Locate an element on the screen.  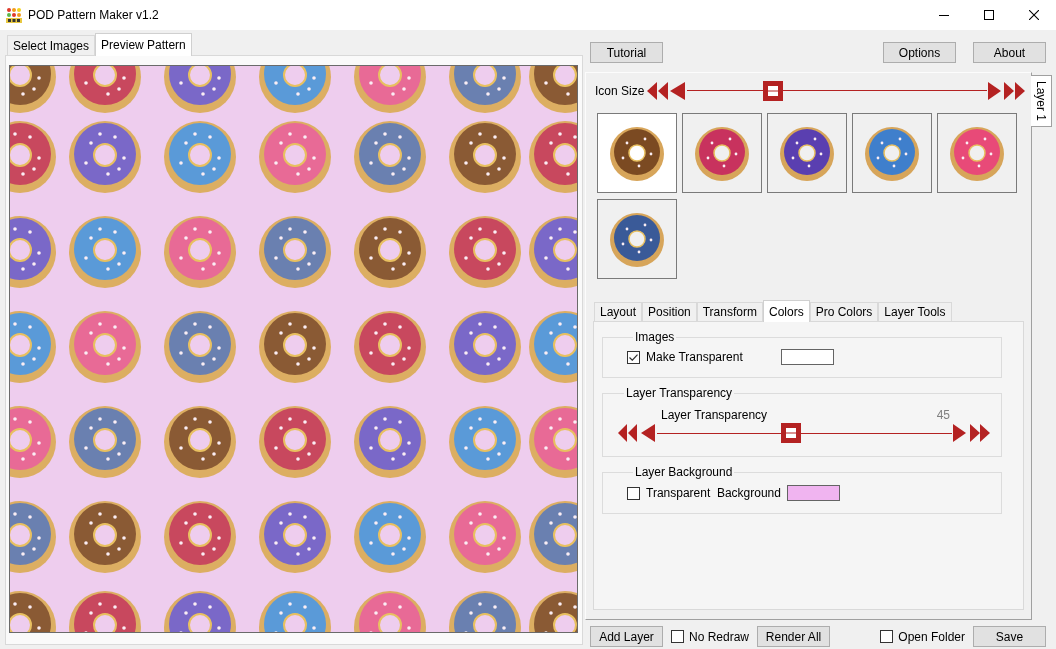
window-title: POD Pattern Maker v1.2 is located at coordinates (93, 15).